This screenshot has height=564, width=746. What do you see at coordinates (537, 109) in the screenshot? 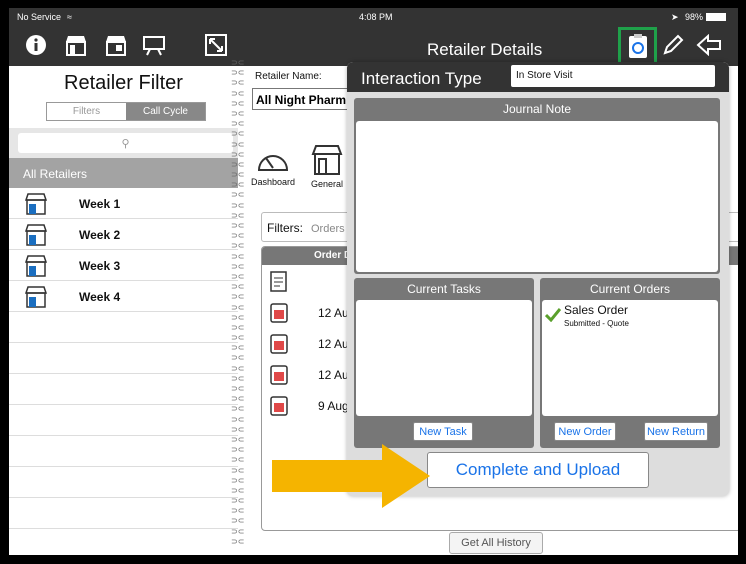
I see `journal-note-header: Journal Note` at bounding box center [537, 109].